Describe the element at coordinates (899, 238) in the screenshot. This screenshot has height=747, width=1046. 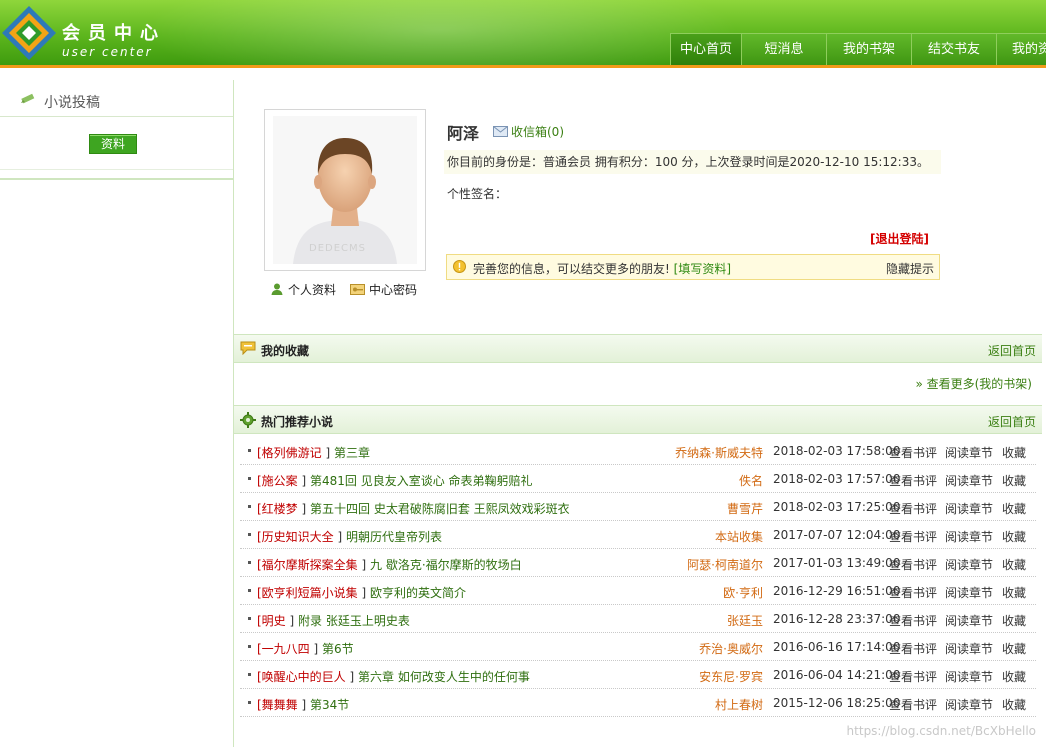
I see `logout-link: [退出登陆]` at that location.